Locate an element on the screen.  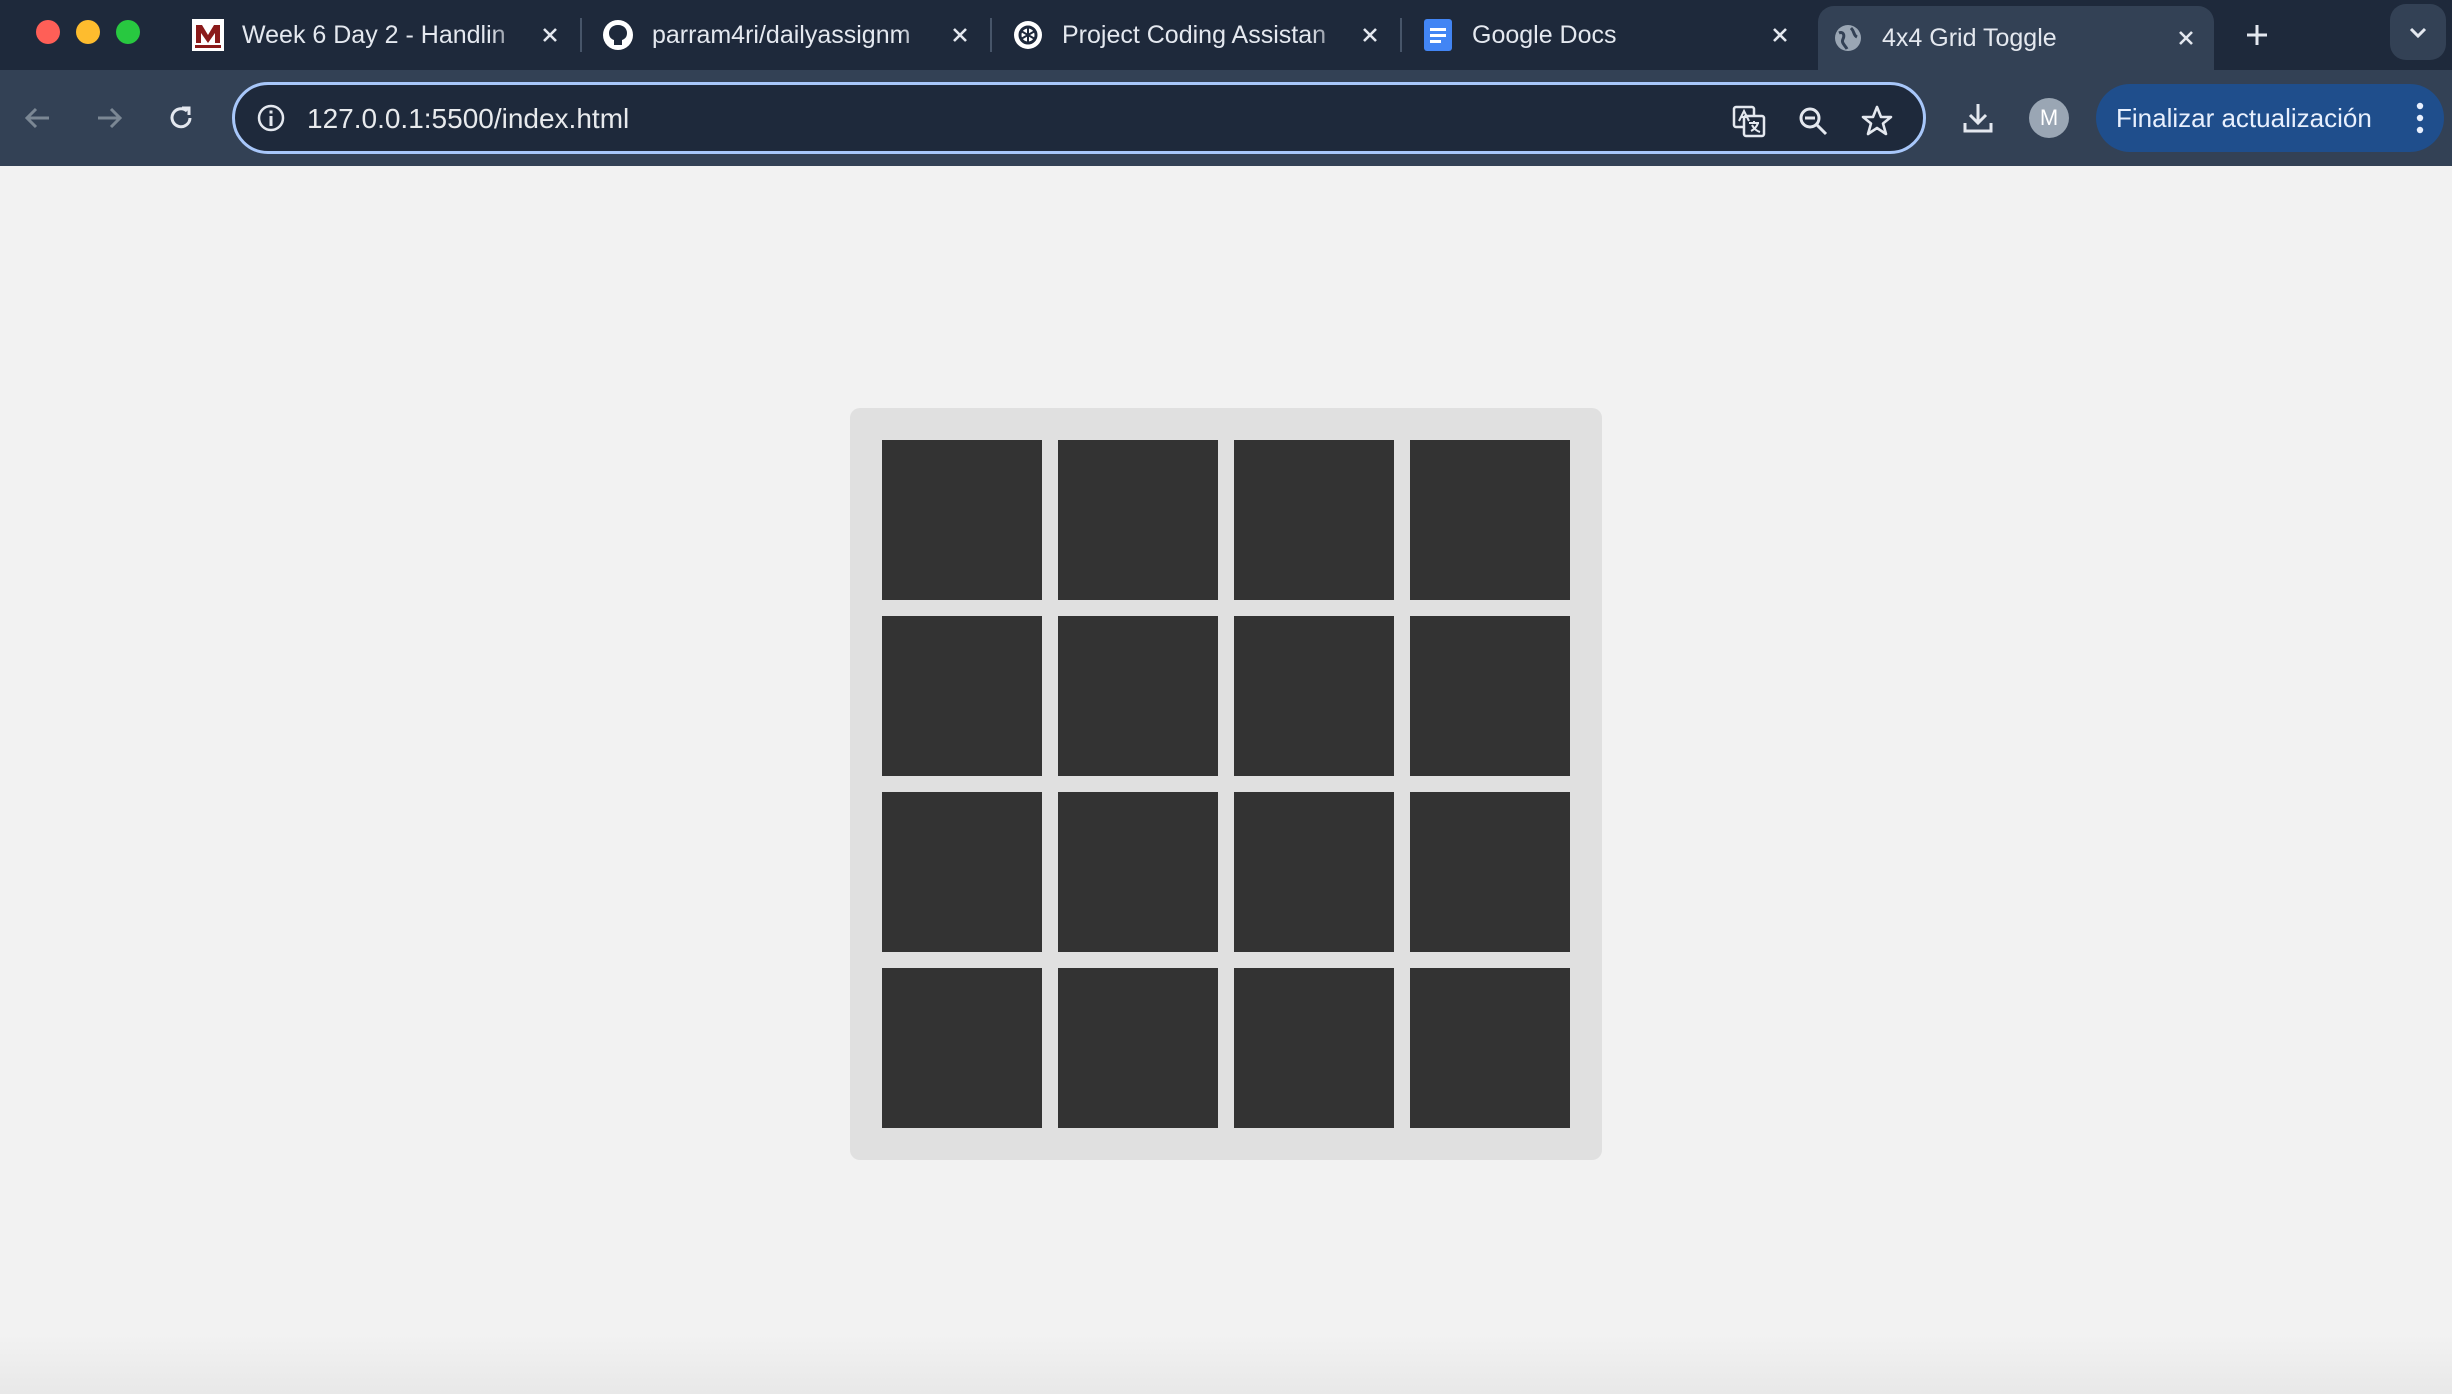
tab-google-docs: Google Docs is located at coordinates (1608, 35).